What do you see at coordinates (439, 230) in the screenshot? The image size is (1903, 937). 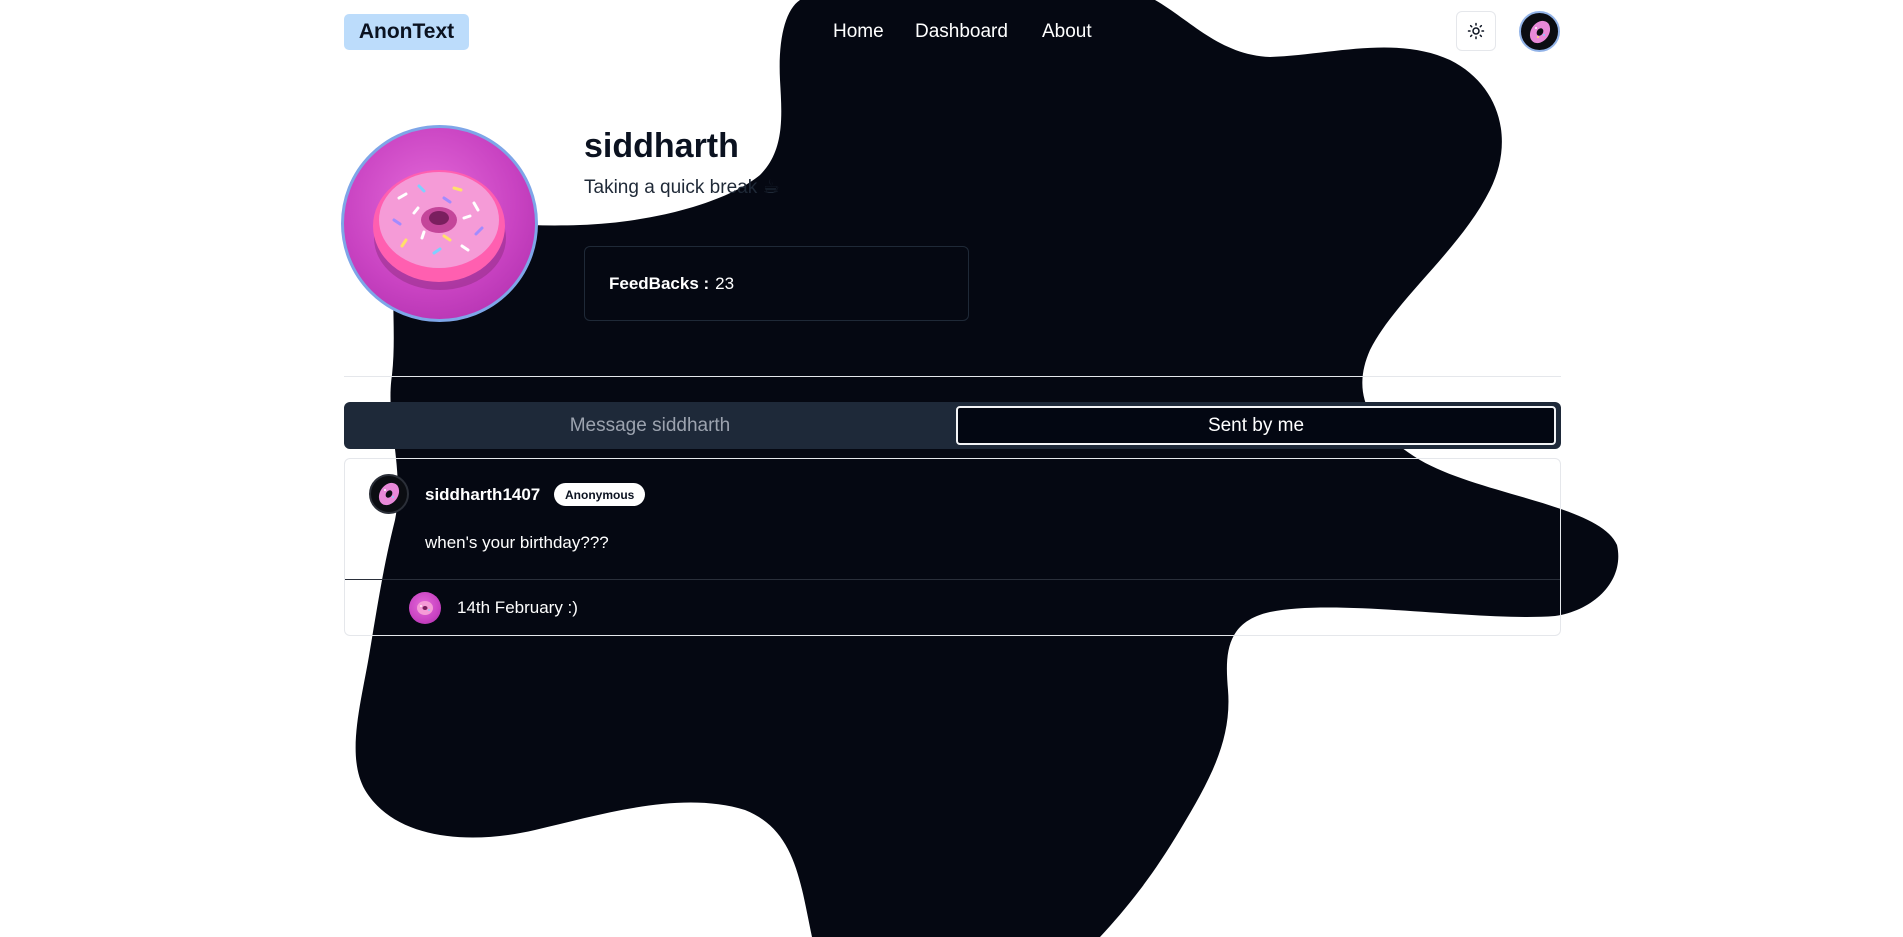 I see `donut-image` at bounding box center [439, 230].